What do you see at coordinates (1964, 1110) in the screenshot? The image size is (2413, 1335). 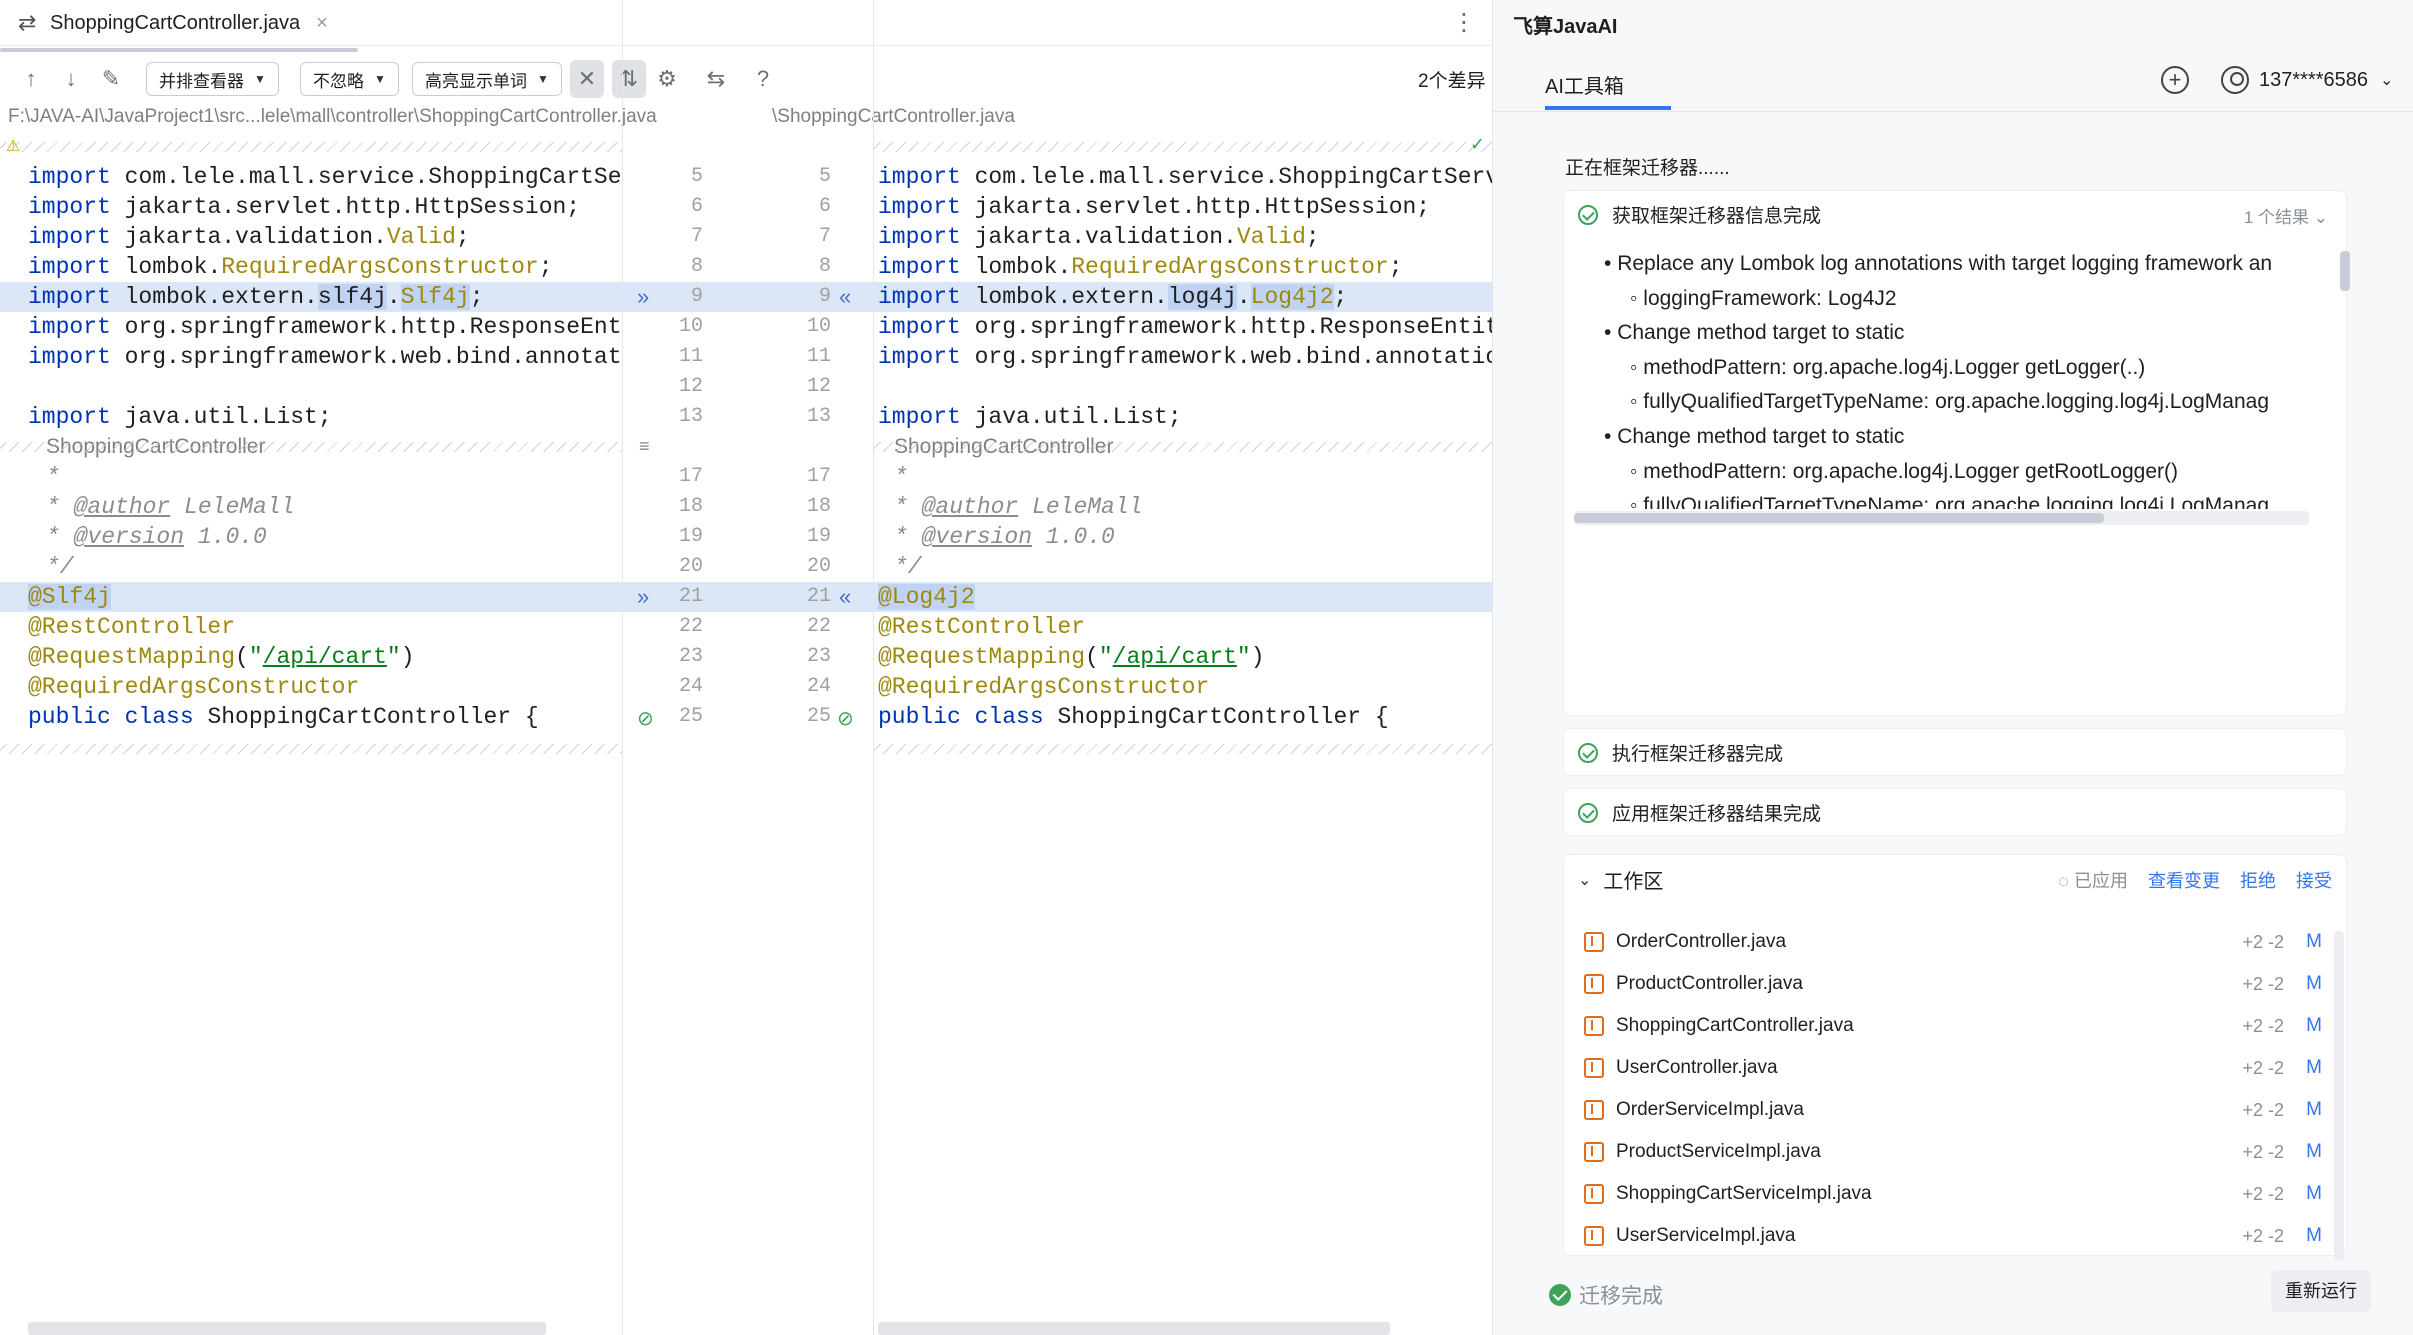 I see `changed-file-row: OrderServiceImpl.java +2 -2 M` at bounding box center [1964, 1110].